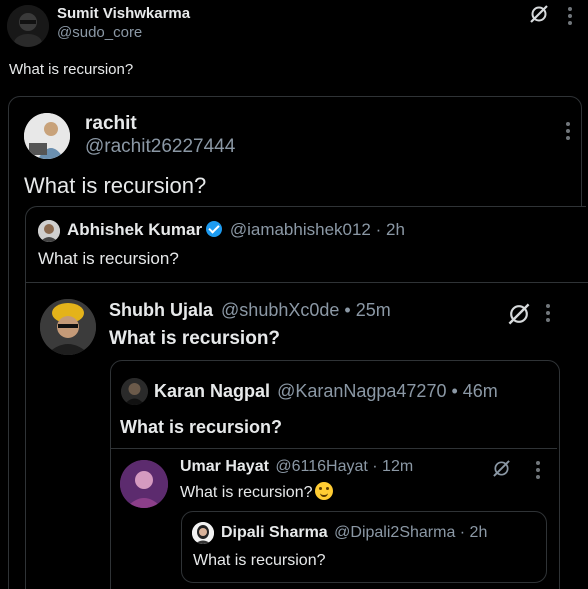 This screenshot has width=588, height=589. Describe the element at coordinates (123, 13) in the screenshot. I see `author-name: Sumit Vishwkarma` at that location.